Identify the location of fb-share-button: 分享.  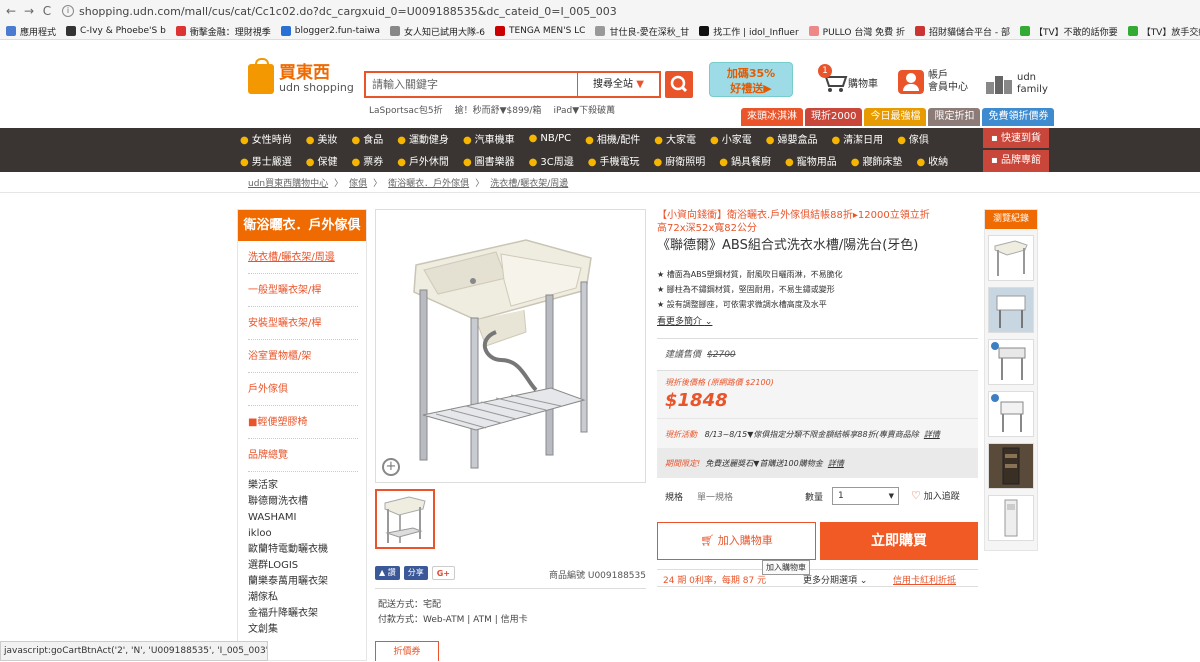
(415, 573).